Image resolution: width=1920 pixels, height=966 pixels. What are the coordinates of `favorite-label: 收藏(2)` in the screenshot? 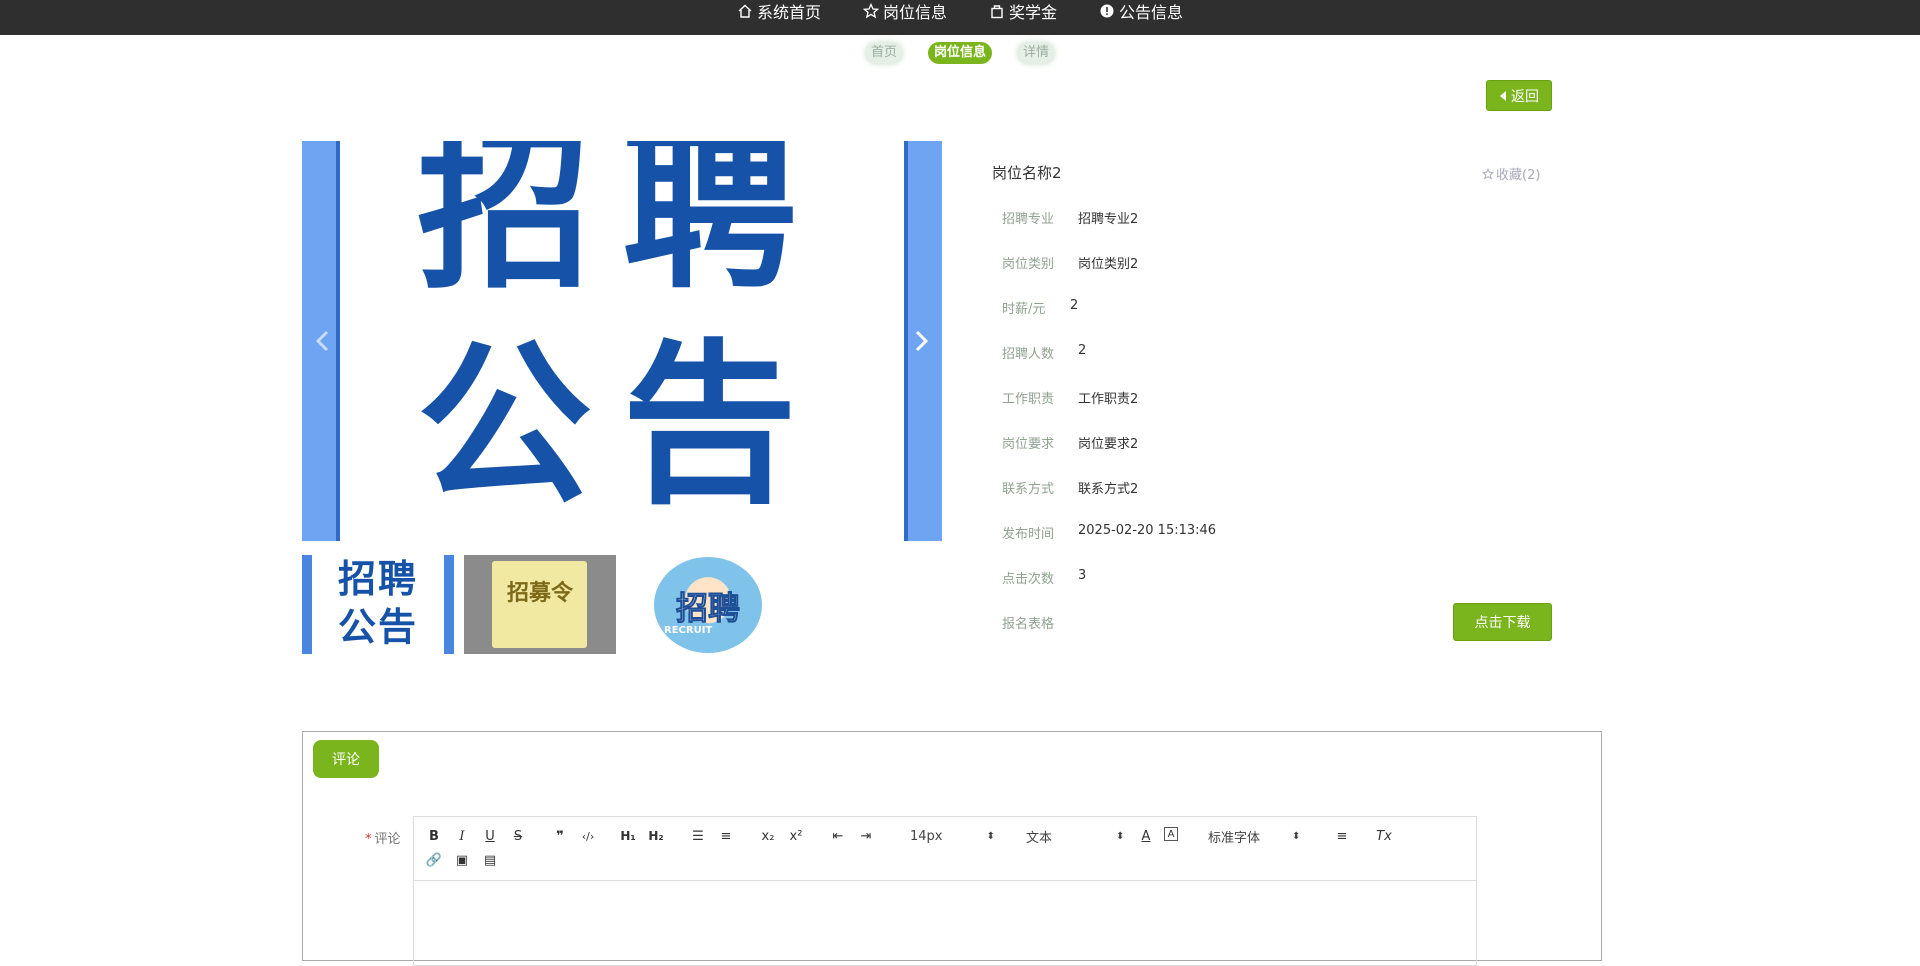 It's located at (1518, 175).